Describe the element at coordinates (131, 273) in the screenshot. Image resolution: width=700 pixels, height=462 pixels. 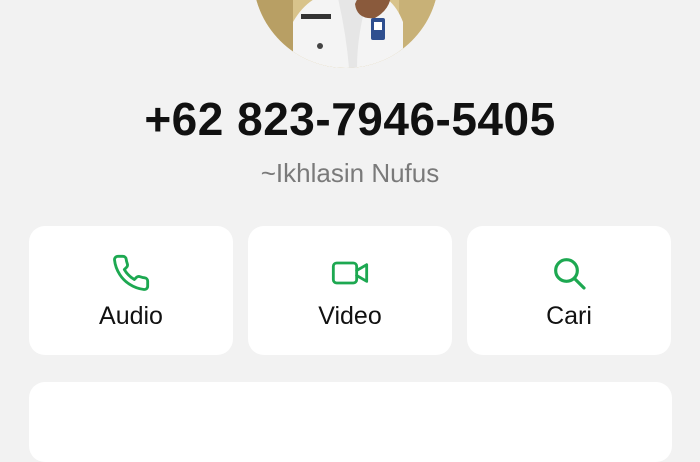
I see `phone-icon` at that location.